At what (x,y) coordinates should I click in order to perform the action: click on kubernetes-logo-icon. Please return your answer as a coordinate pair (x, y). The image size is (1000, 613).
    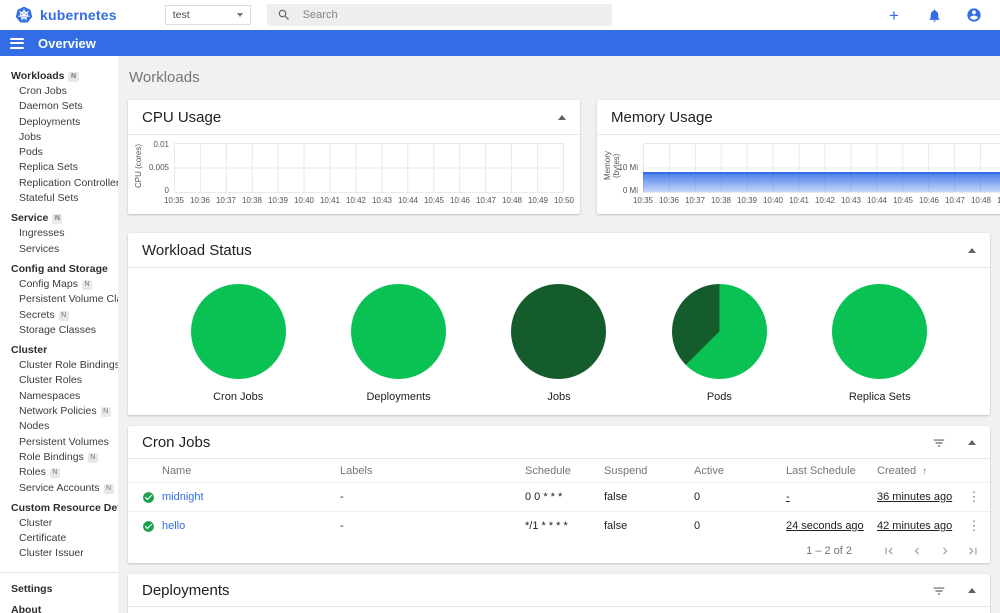
    Looking at the image, I should click on (24, 15).